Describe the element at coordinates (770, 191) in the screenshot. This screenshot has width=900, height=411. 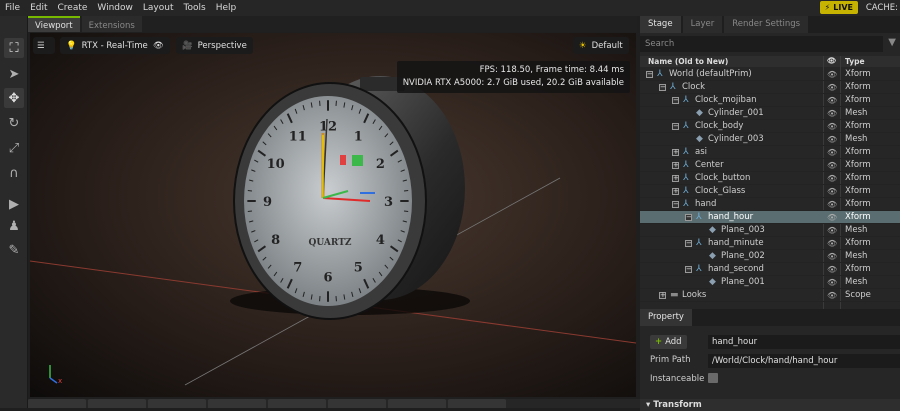
I see `stage-tree-row: +⅄Clock_Glass👁Xform` at that location.